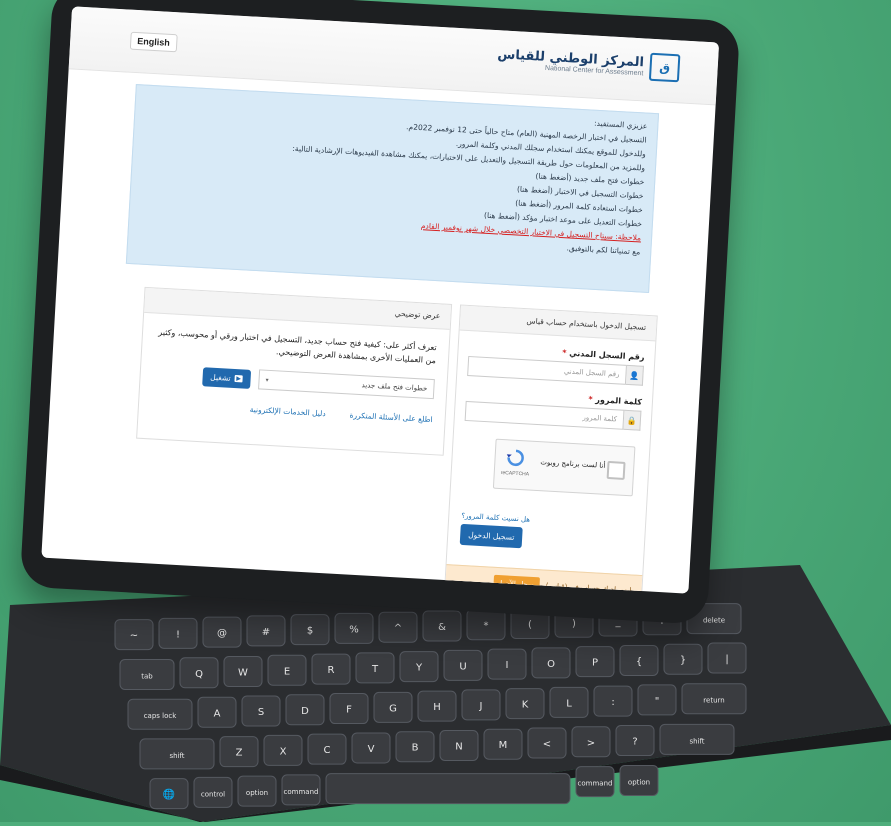 The height and width of the screenshot is (826, 891). I want to click on recaptcha-brand: reCAPTCHA, so click(515, 474).